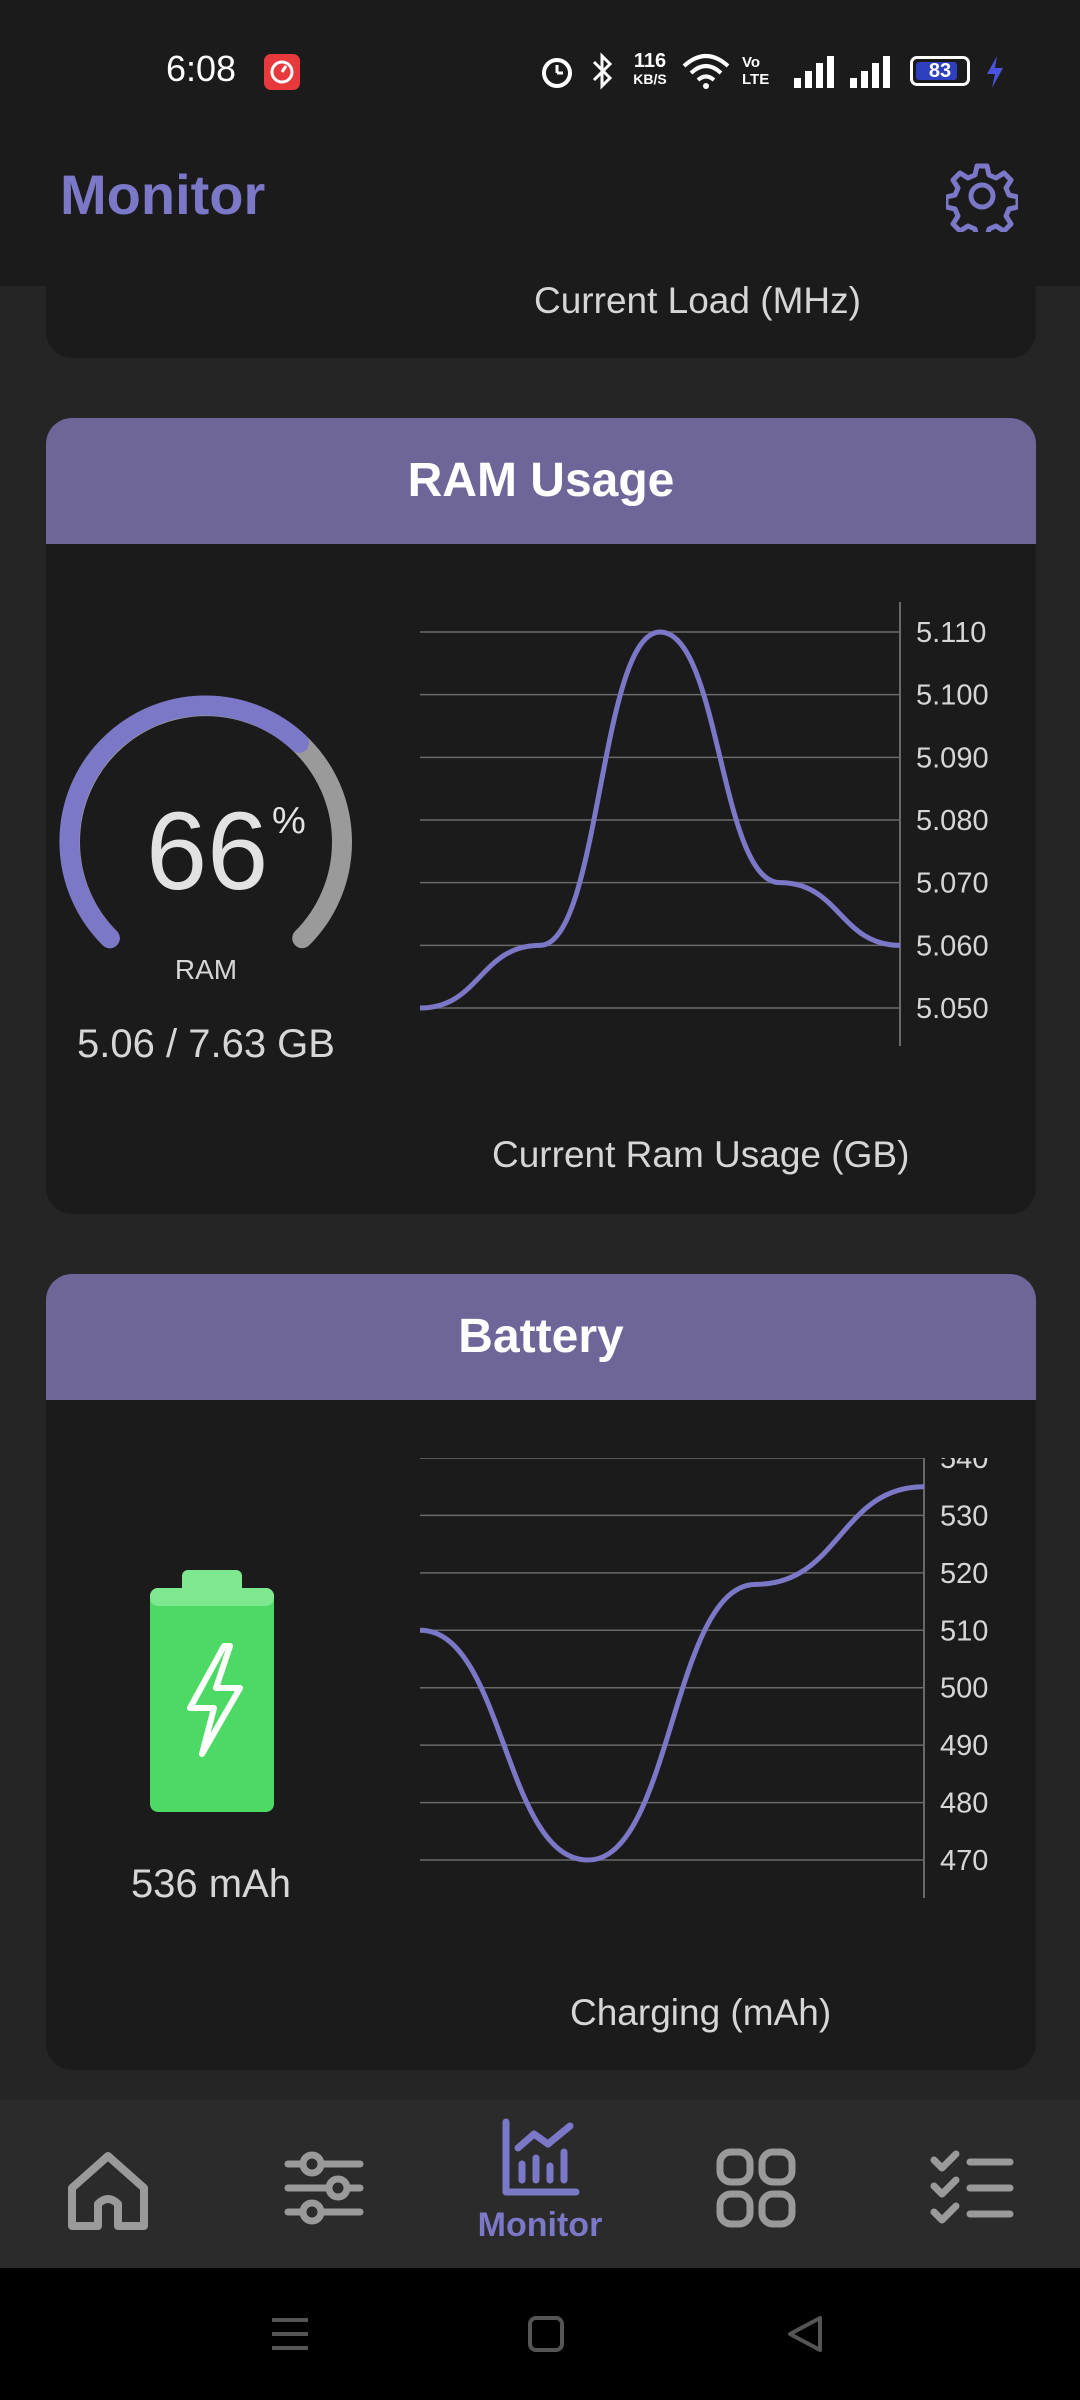 This screenshot has height=2400, width=1080. What do you see at coordinates (201, 68) in the screenshot?
I see `status-time: 6:08` at bounding box center [201, 68].